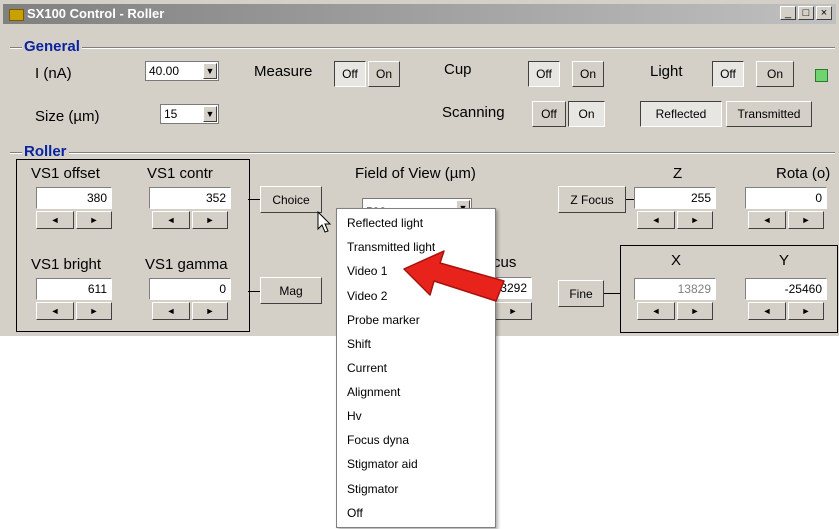 This screenshot has width=839, height=529. I want to click on light-on-button: On, so click(775, 74).